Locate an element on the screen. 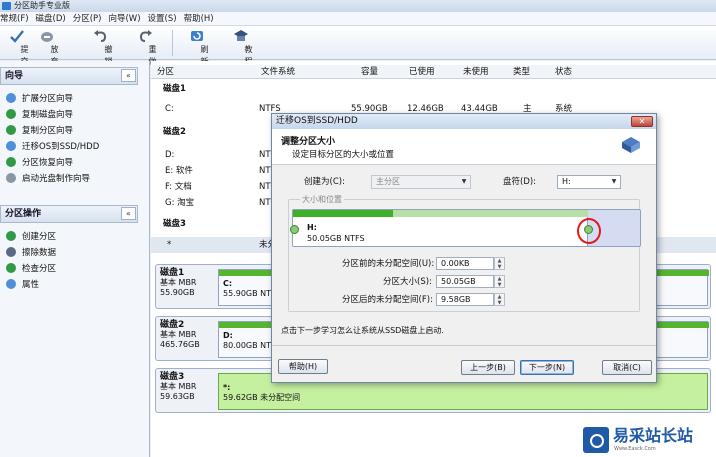 This screenshot has width=716, height=457. disk3-label: 磁盘3 is located at coordinates (174, 224).